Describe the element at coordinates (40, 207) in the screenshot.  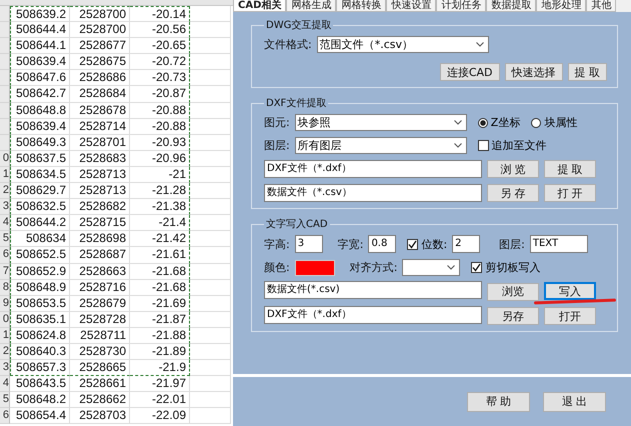
I see `table-cell: 508632.5` at that location.